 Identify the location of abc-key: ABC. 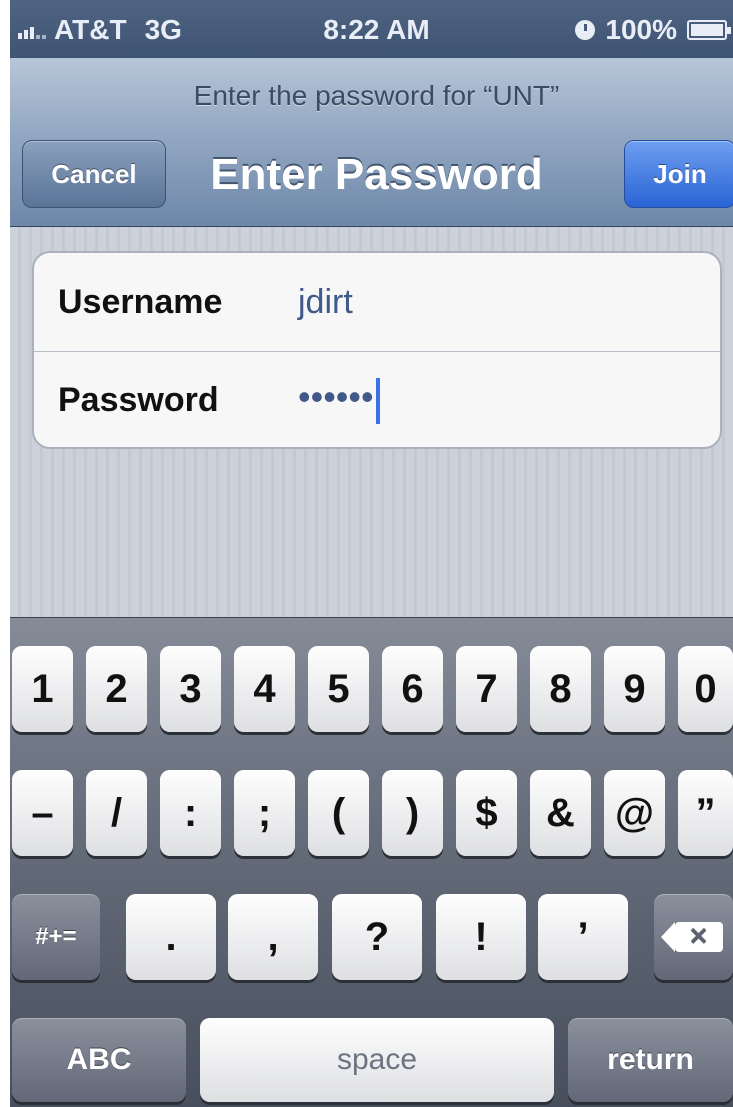
(99, 1060).